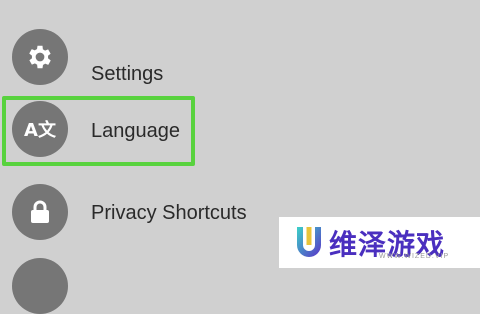  What do you see at coordinates (98, 131) in the screenshot?
I see `highlight-outline` at bounding box center [98, 131].